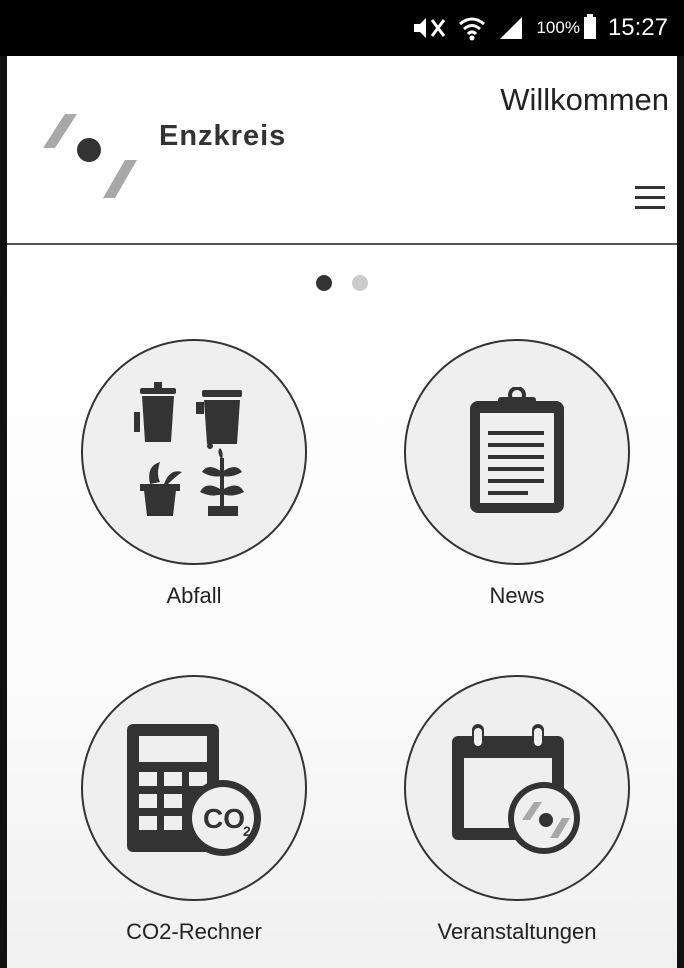 This screenshot has height=968, width=684. I want to click on tile-abfall-label: Abfall, so click(194, 595).